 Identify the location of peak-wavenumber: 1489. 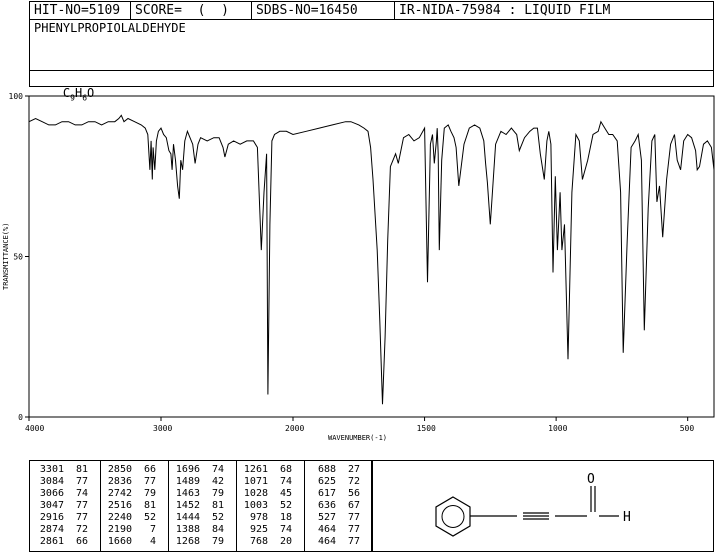
(187, 481).